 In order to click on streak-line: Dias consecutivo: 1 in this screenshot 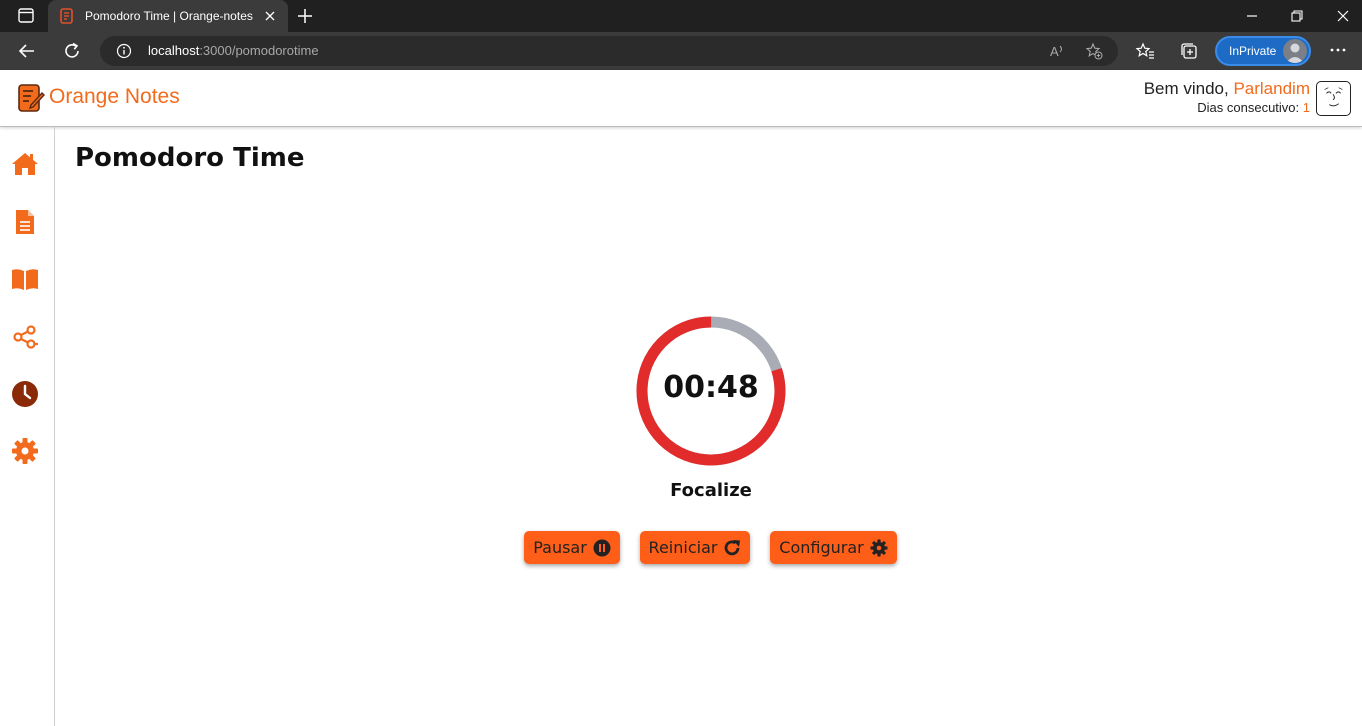, I will do `click(1227, 107)`.